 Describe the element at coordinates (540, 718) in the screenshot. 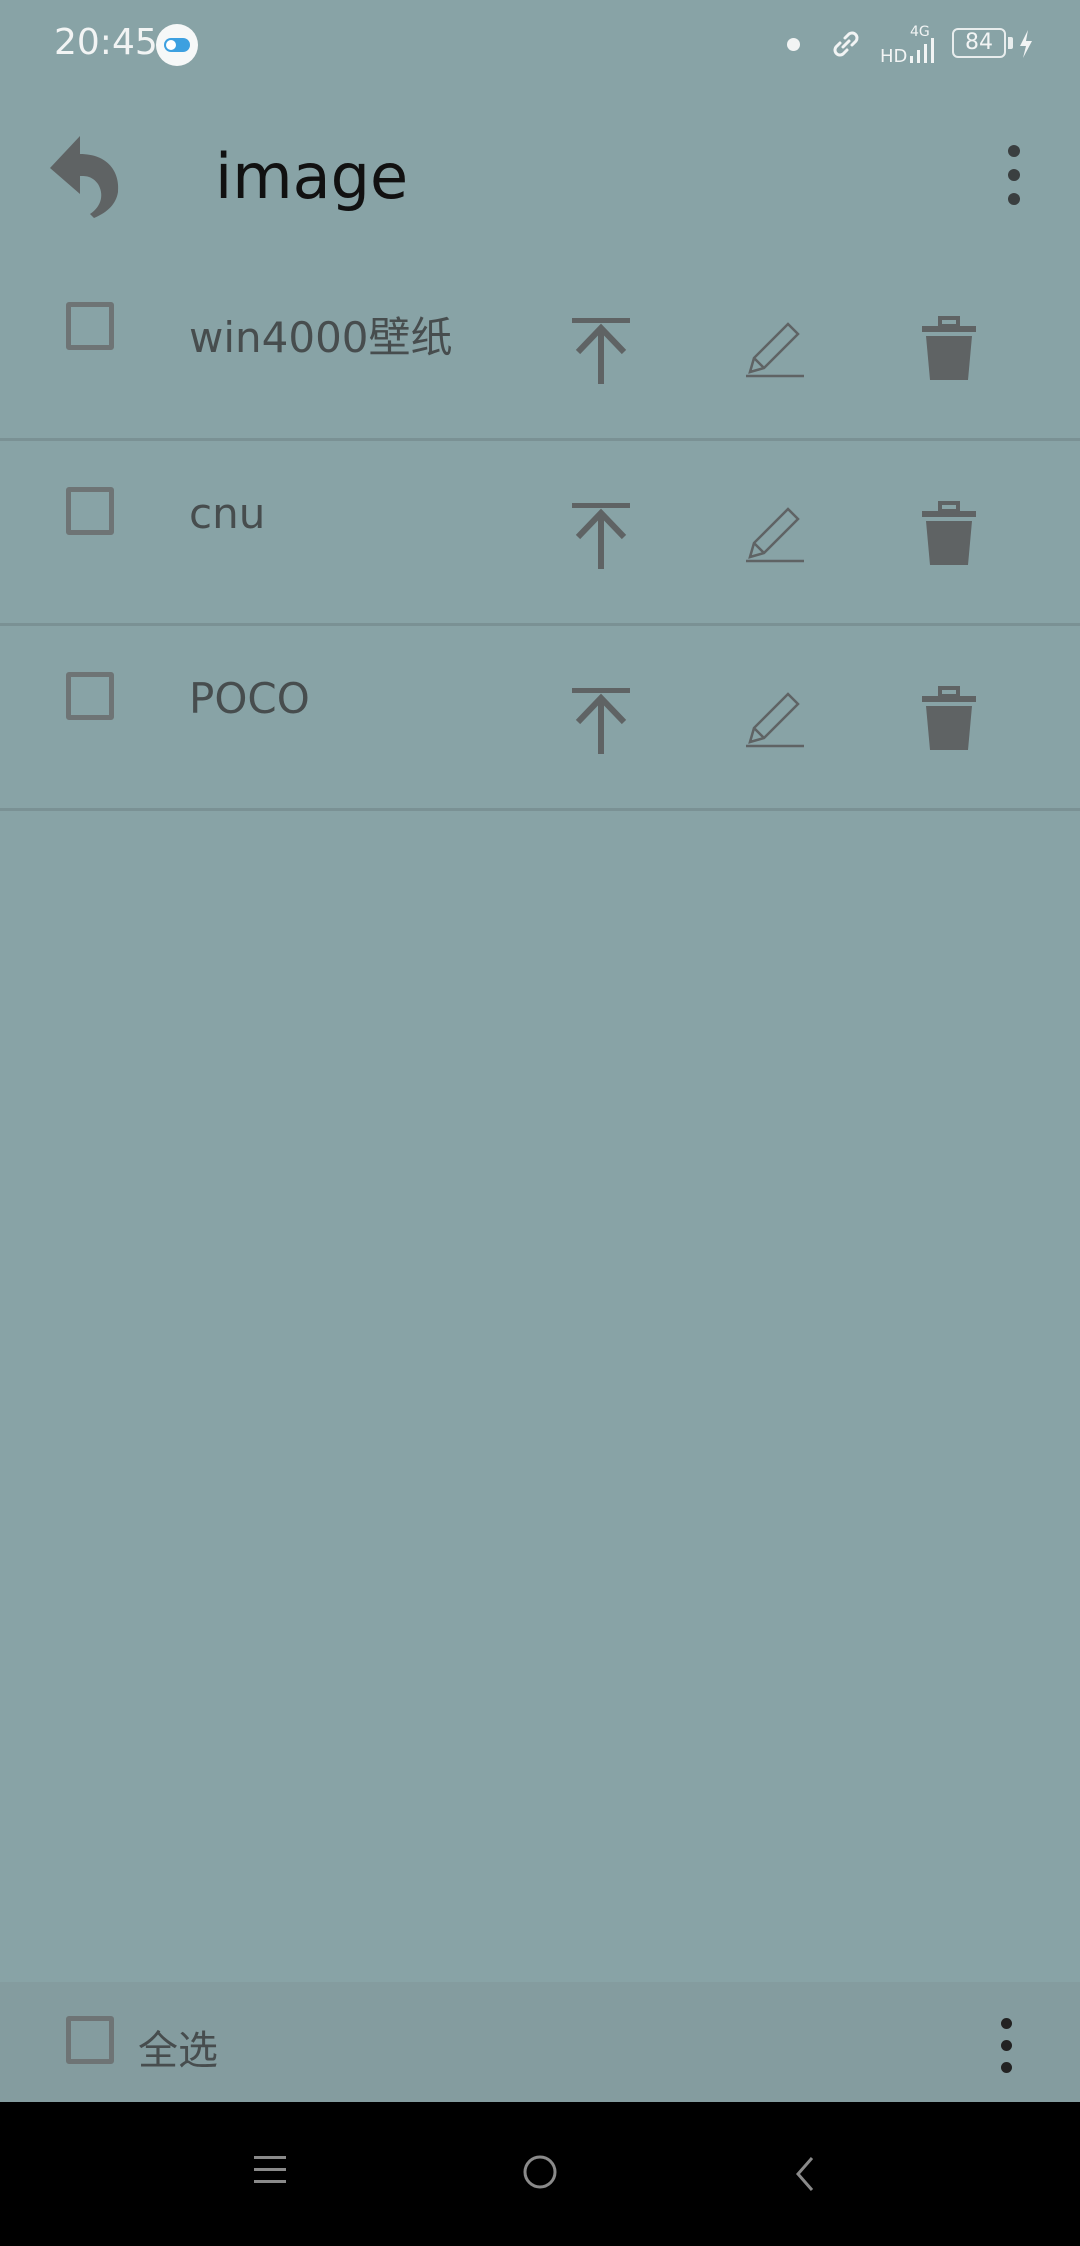

I see `list-item: POCO` at that location.